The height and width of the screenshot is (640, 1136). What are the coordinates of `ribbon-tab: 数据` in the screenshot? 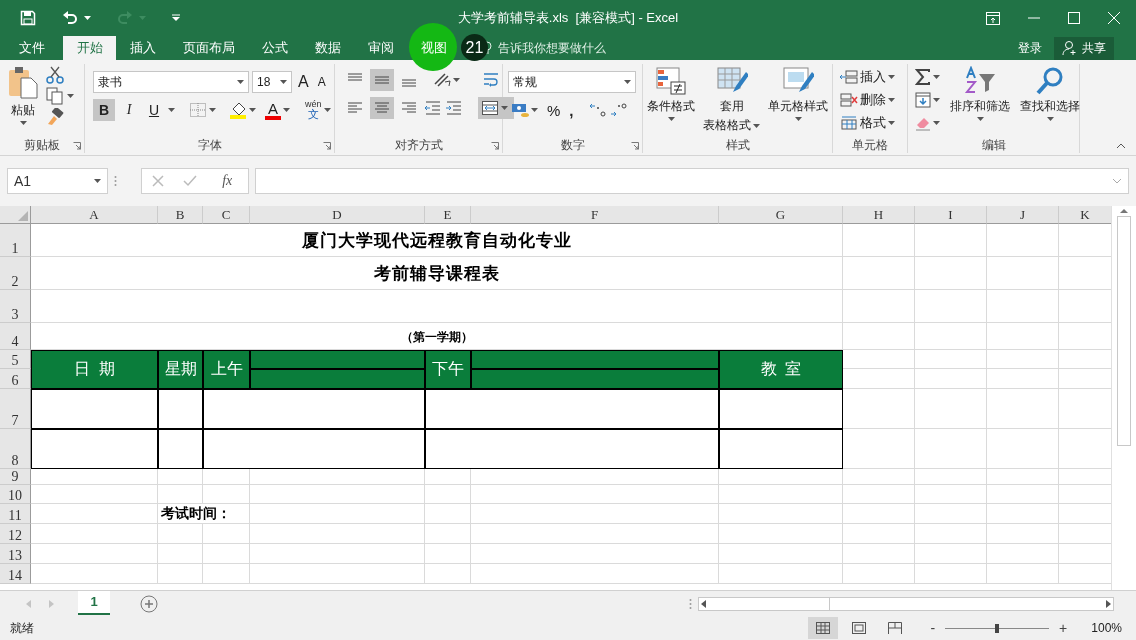 It's located at (327, 48).